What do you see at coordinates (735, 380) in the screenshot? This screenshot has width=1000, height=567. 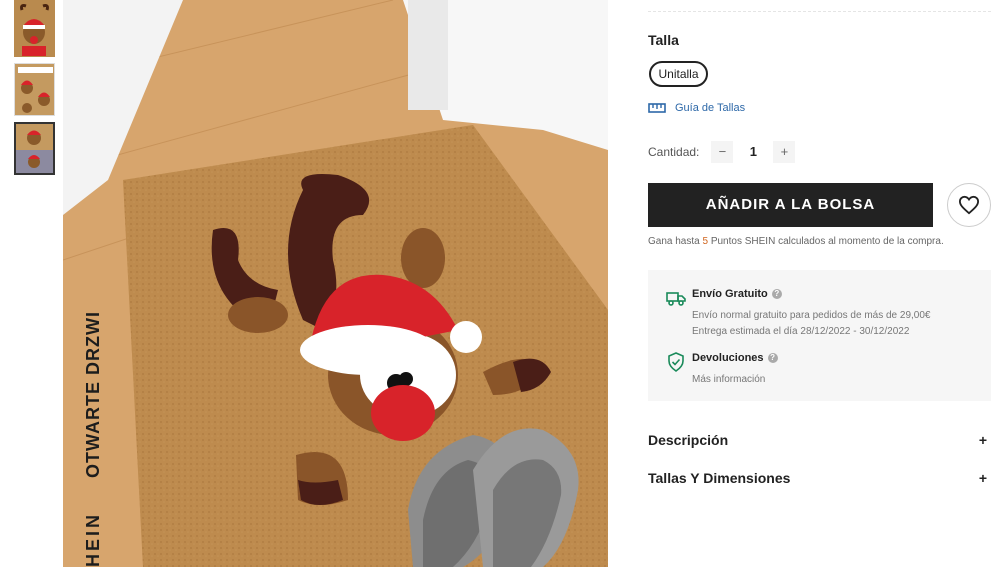 I see `returns-more-link: Más información` at bounding box center [735, 380].